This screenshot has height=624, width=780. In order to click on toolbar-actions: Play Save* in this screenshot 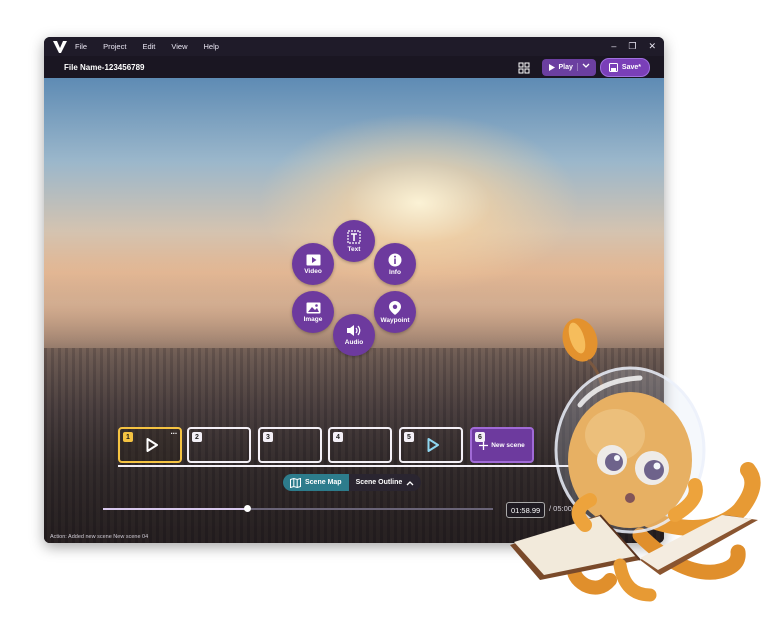, I will do `click(584, 67)`.